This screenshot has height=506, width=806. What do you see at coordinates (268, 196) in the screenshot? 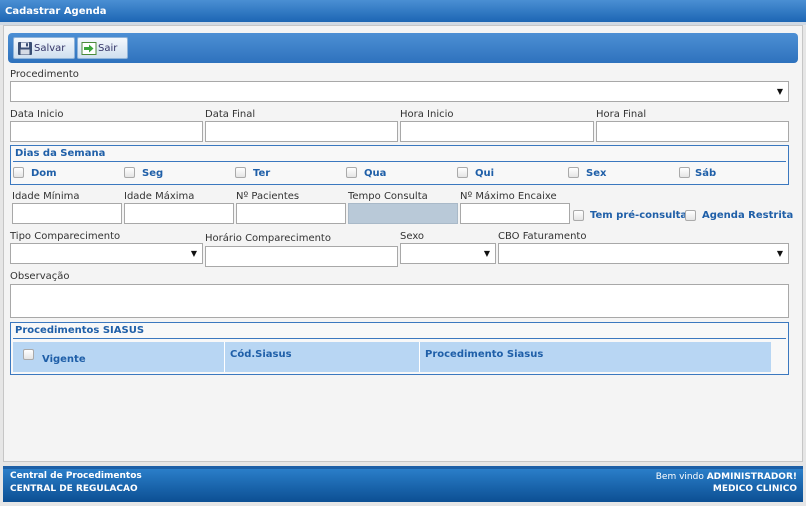
I see `num-pacientes-label: Nº Pacientes` at bounding box center [268, 196].